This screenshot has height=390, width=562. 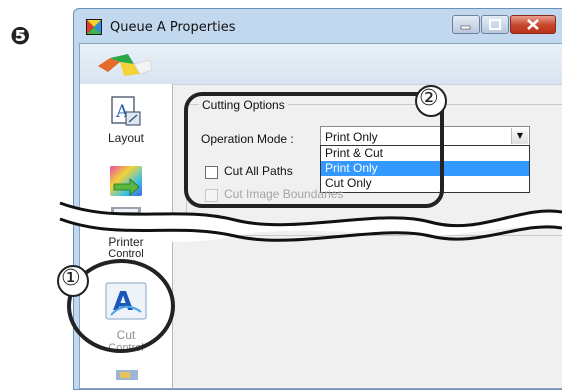 What do you see at coordinates (126, 373) in the screenshot?
I see `next-section-icon` at bounding box center [126, 373].